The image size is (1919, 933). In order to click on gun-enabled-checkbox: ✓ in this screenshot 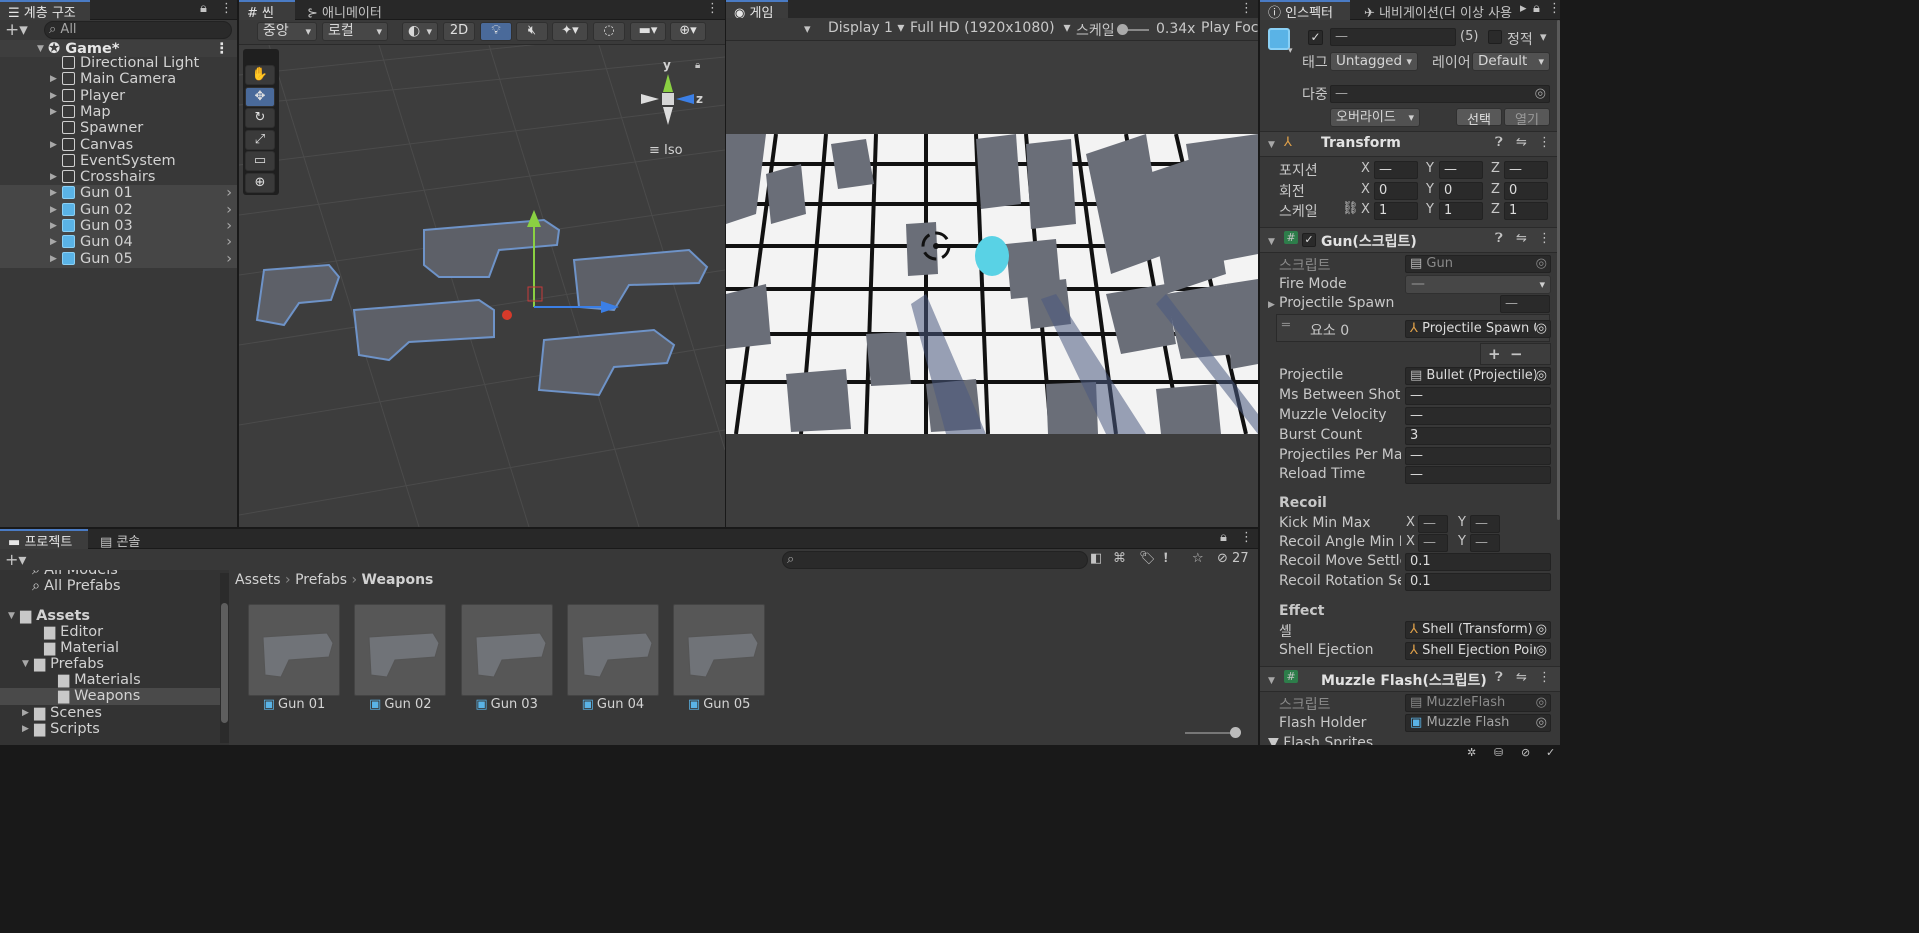, I will do `click(1309, 240)`.